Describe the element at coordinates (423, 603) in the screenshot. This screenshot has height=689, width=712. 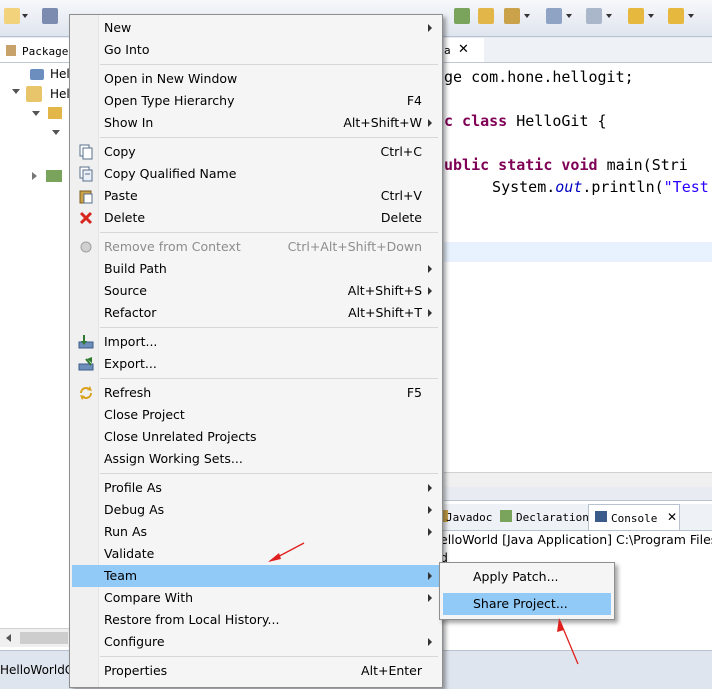
I see `annotation-layer` at that location.